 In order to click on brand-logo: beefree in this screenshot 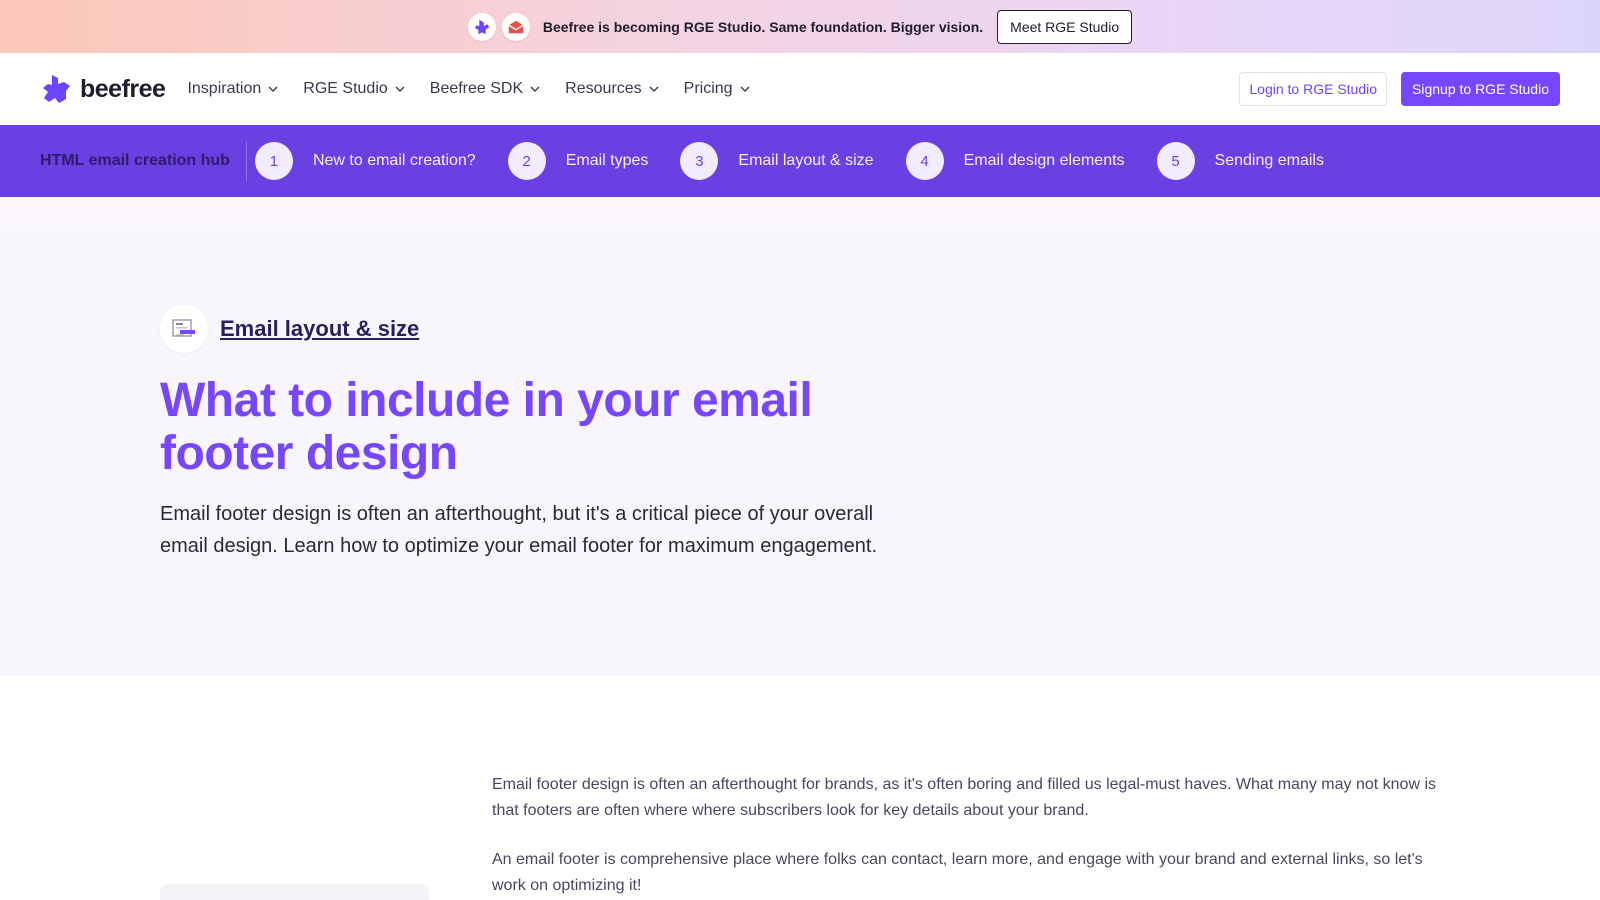, I will do `click(103, 89)`.